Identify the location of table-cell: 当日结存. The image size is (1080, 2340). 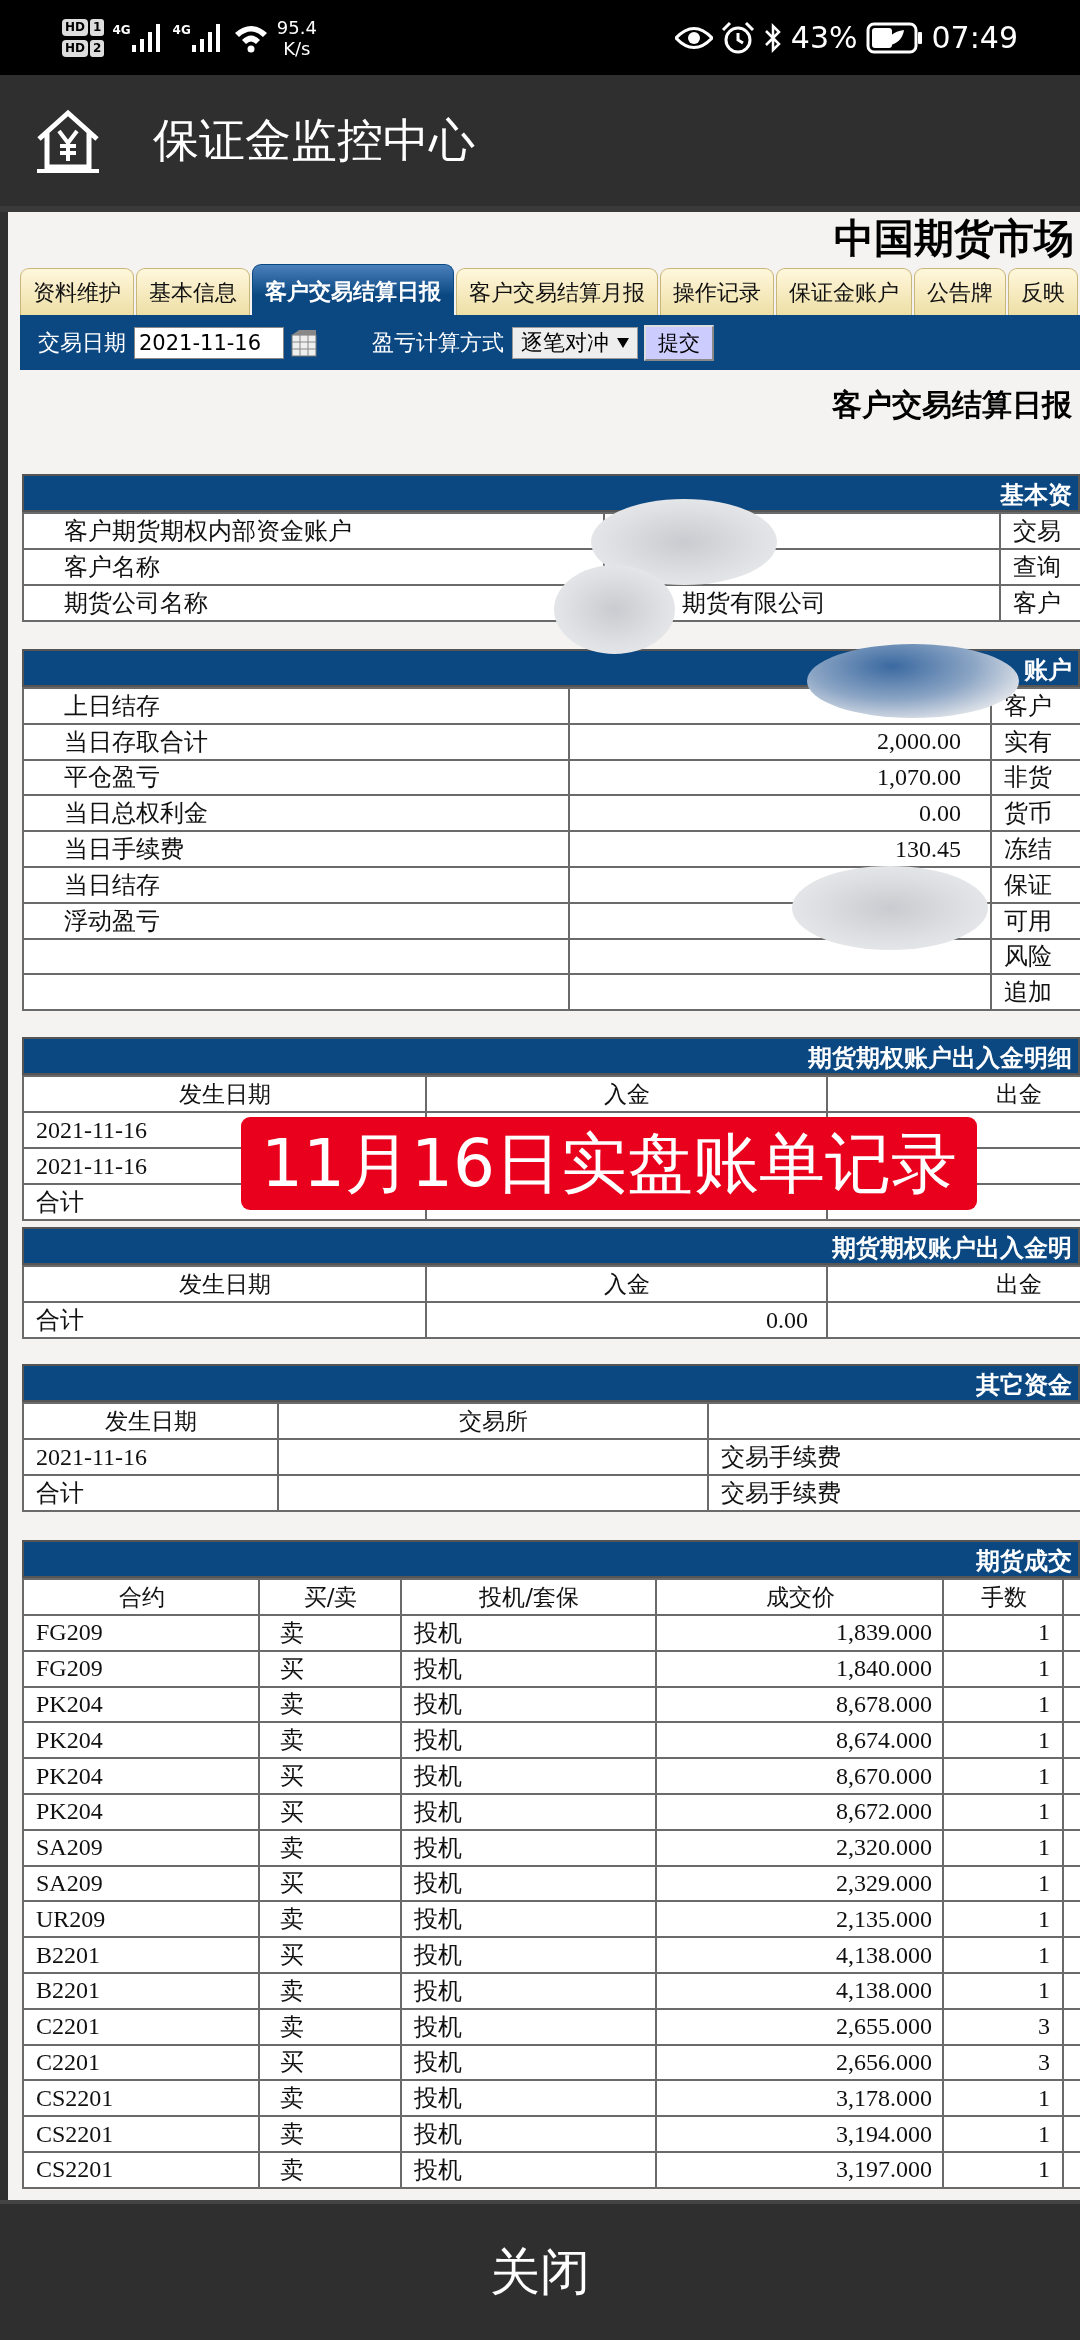
(296, 885).